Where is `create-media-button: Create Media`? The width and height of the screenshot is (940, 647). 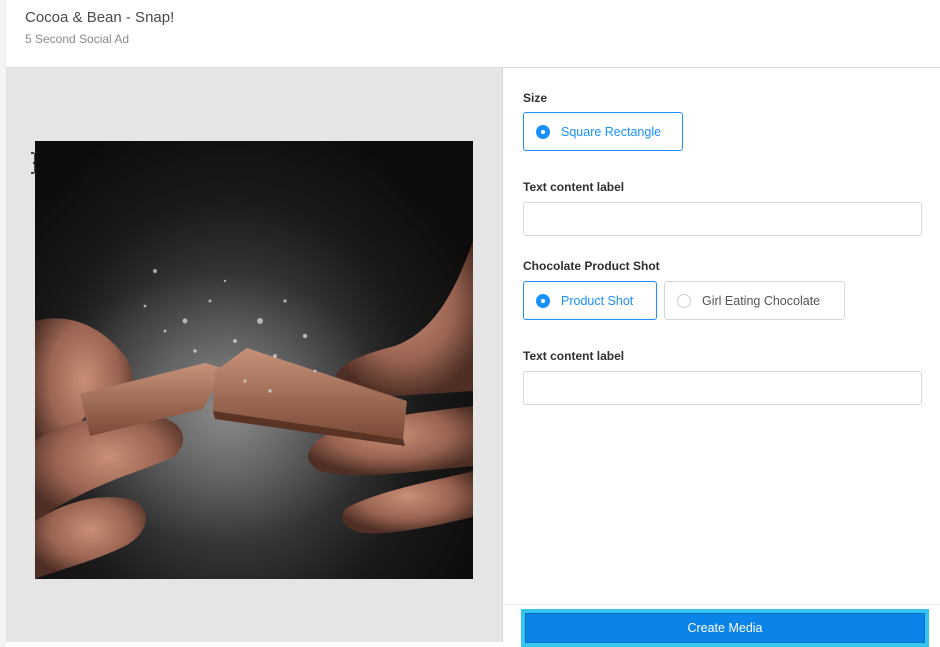
create-media-button: Create Media is located at coordinates (725, 628).